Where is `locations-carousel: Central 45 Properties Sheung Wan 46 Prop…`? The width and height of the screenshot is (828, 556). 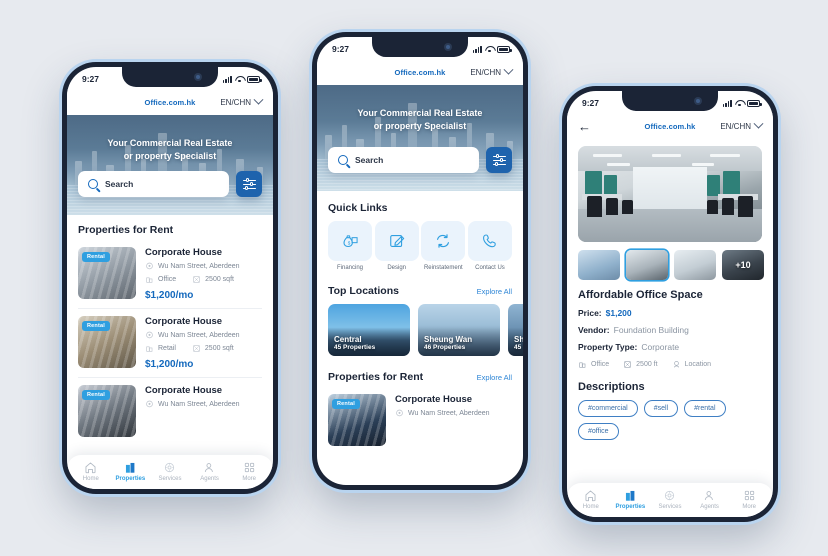 locations-carousel: Central 45 Properties Sheung Wan 46 Prop… is located at coordinates (425, 330).